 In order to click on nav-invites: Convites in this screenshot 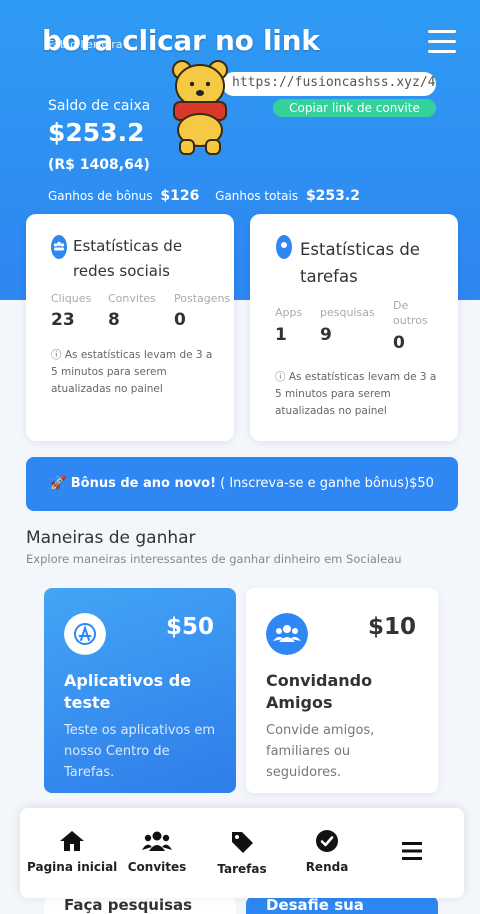, I will do `click(157, 852)`.